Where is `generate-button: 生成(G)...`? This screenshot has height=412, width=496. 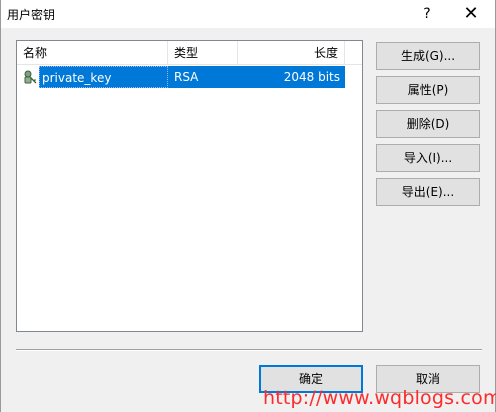 generate-button: 生成(G)... is located at coordinates (428, 56).